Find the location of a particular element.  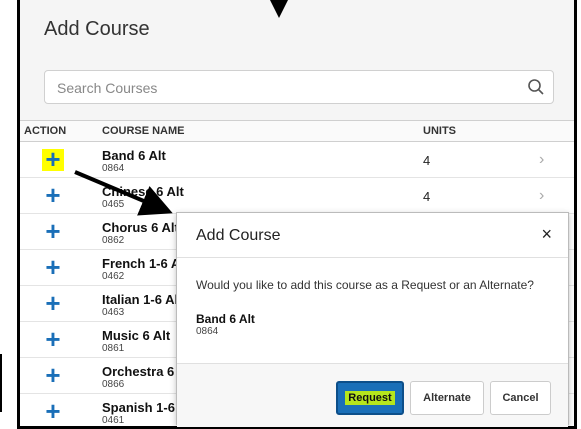

course-code: 0462 is located at coordinates (113, 276).